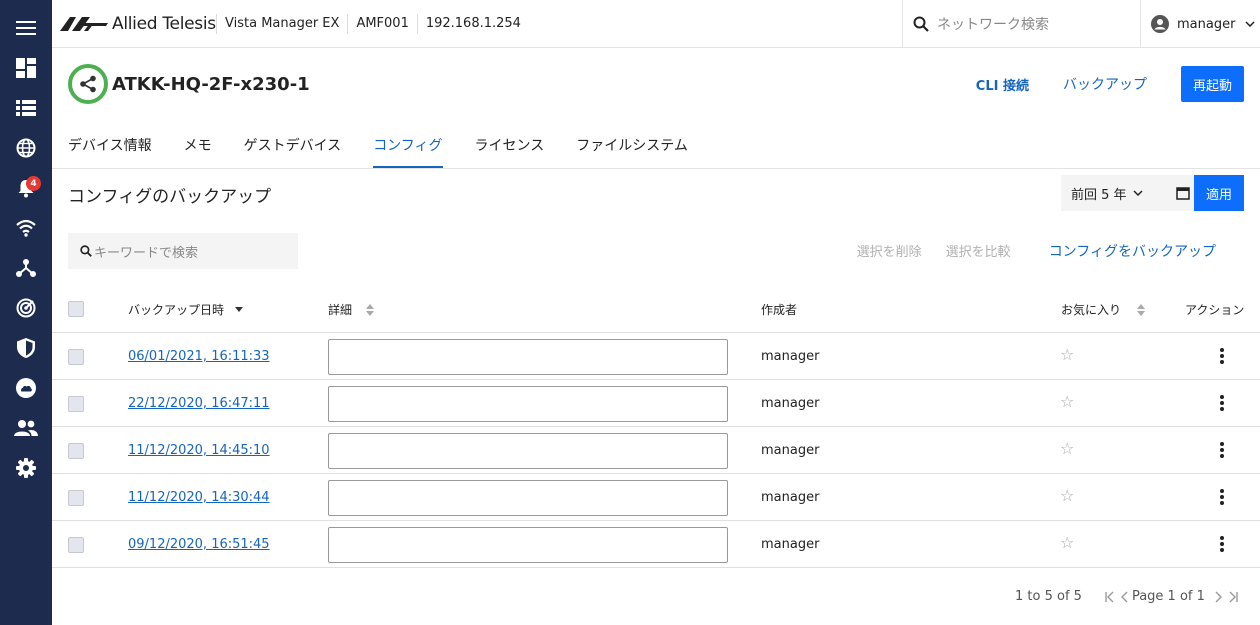 Image resolution: width=1260 pixels, height=625 pixels. I want to click on column-date-label: バックアップ日時, so click(176, 310).